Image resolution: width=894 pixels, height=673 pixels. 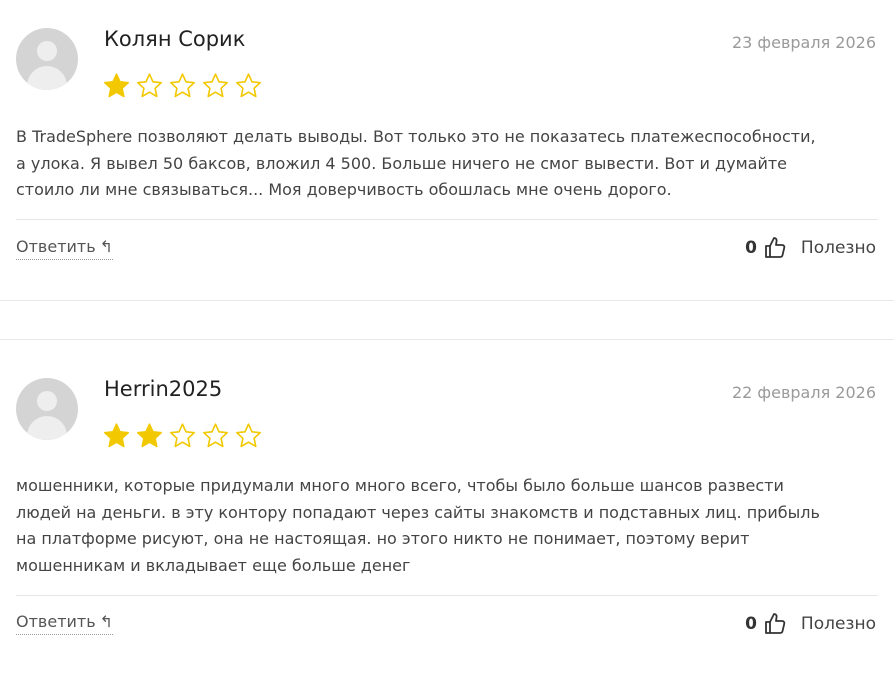 What do you see at coordinates (175, 39) in the screenshot?
I see `review-author: Колян Сорик` at bounding box center [175, 39].